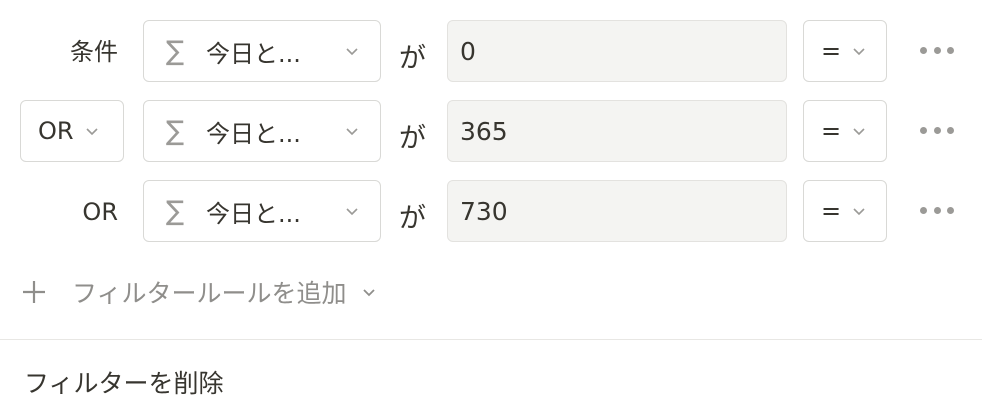 This screenshot has height=418, width=982. I want to click on plus-icon, so click(34, 292).